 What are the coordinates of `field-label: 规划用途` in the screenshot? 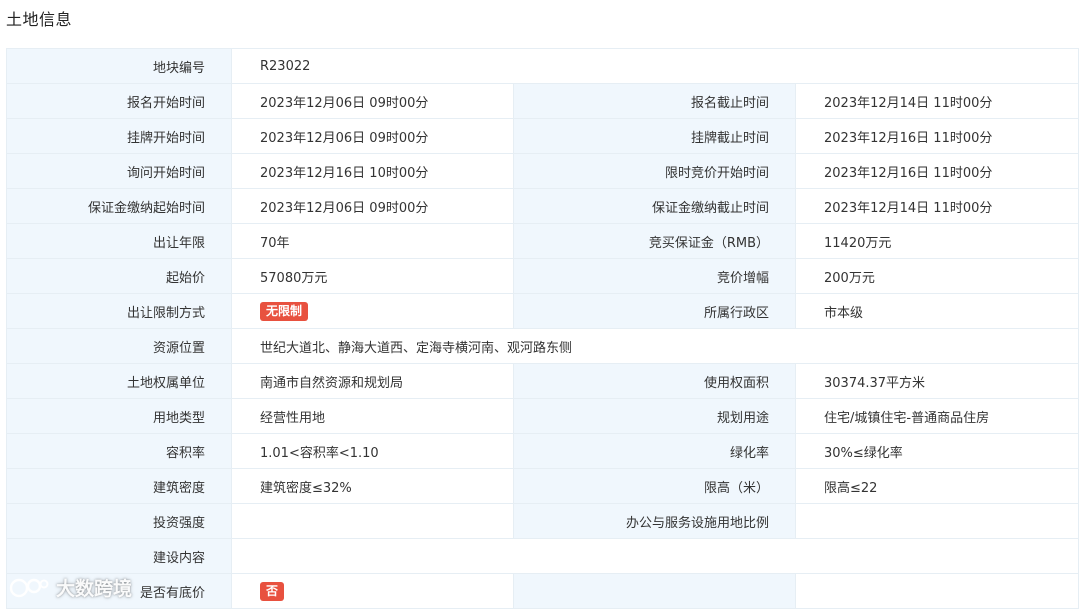 It's located at (654, 416).